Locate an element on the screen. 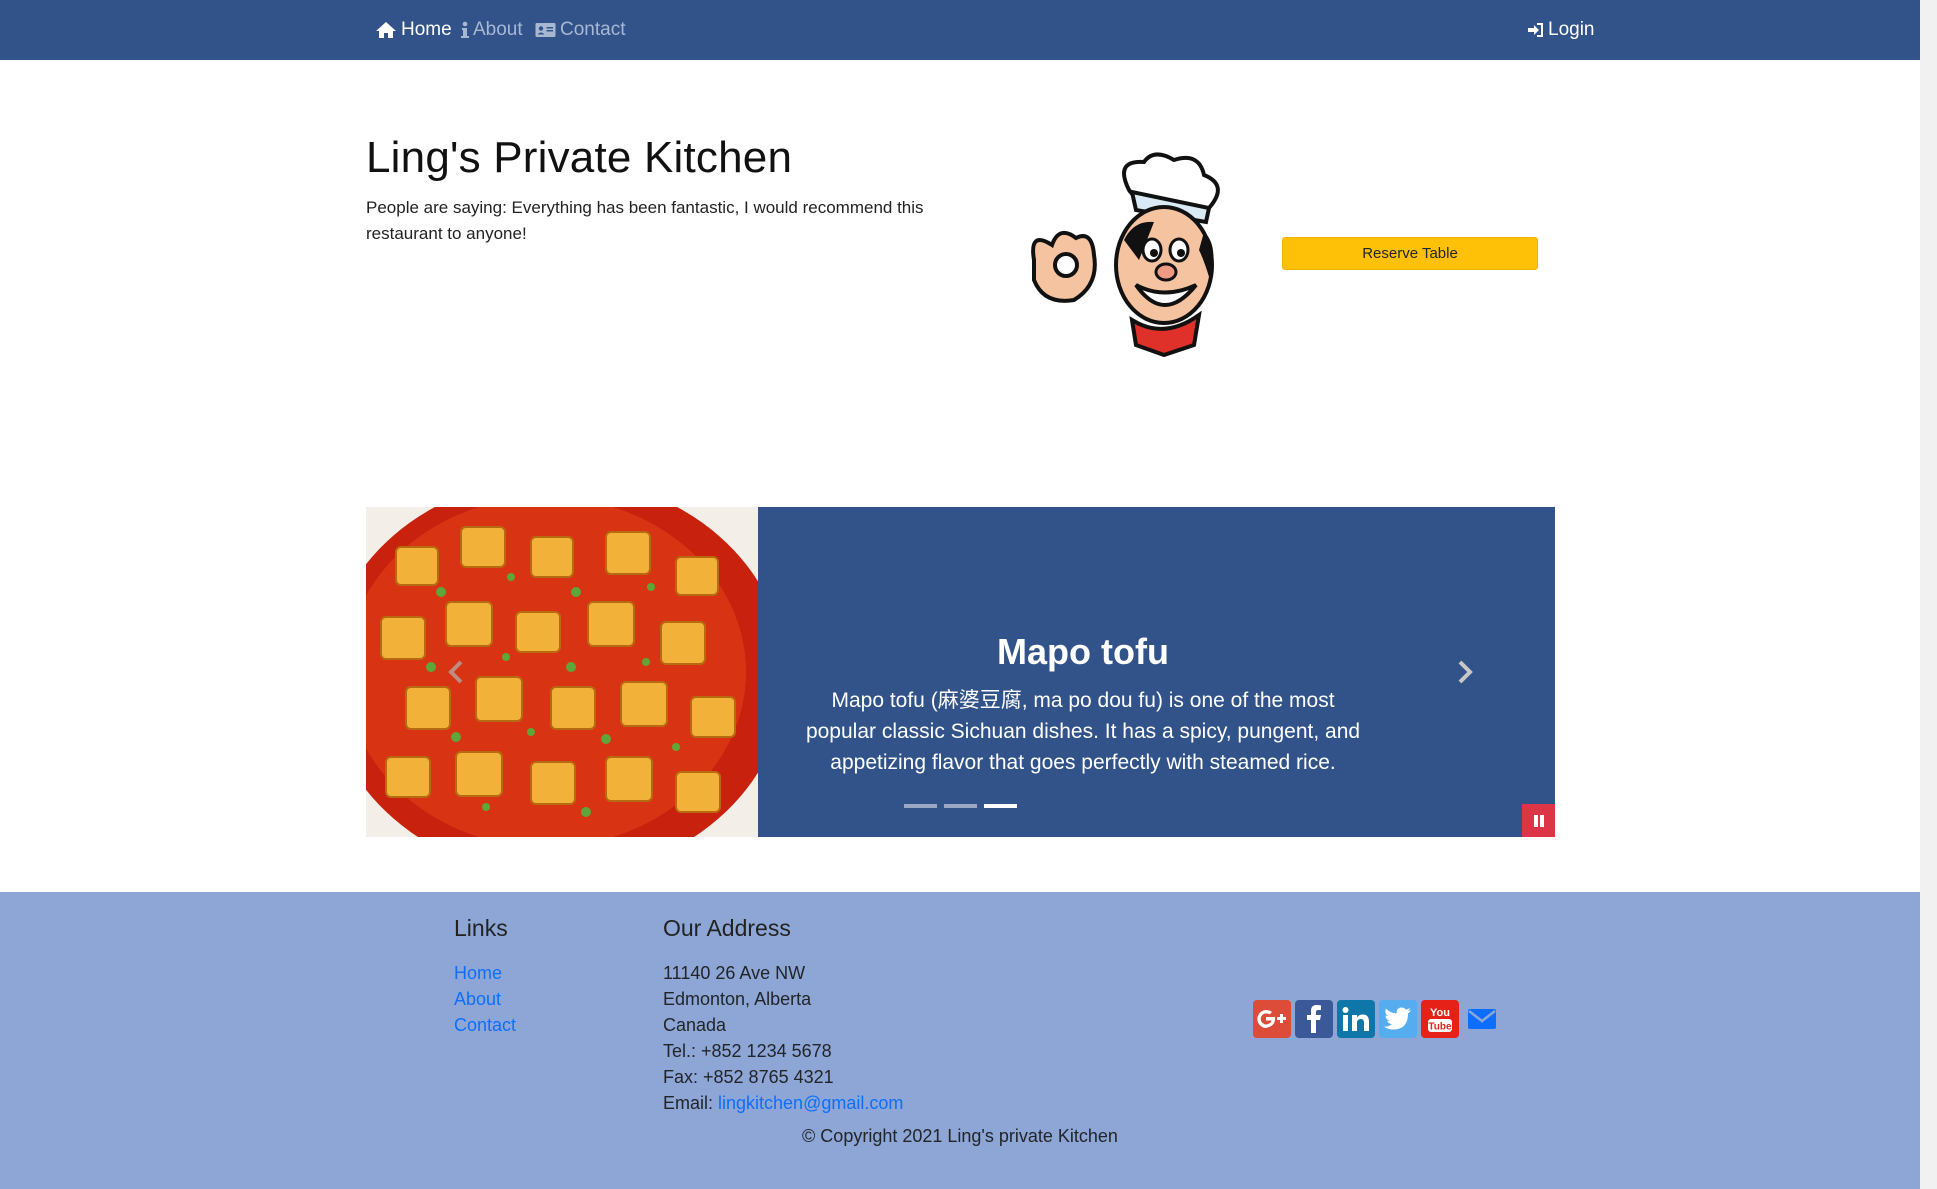 This screenshot has width=1937, height=1189. home-icon is located at coordinates (386, 30).